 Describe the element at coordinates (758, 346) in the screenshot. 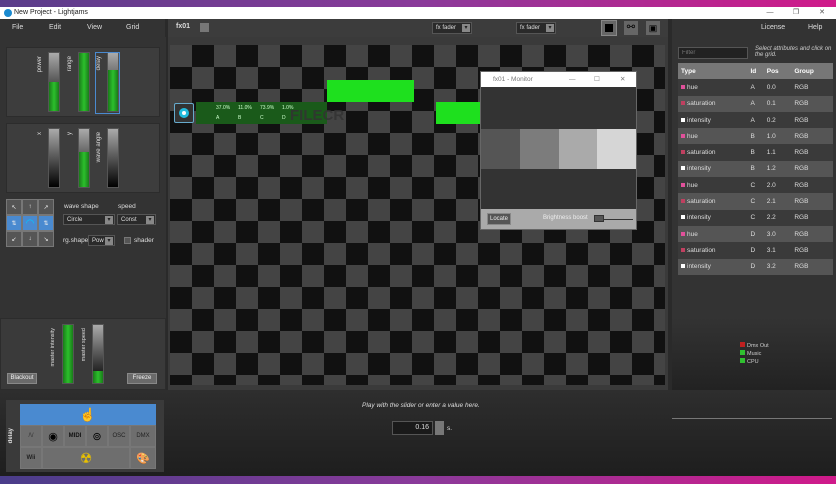

I see `status-label: Dmx Out` at that location.